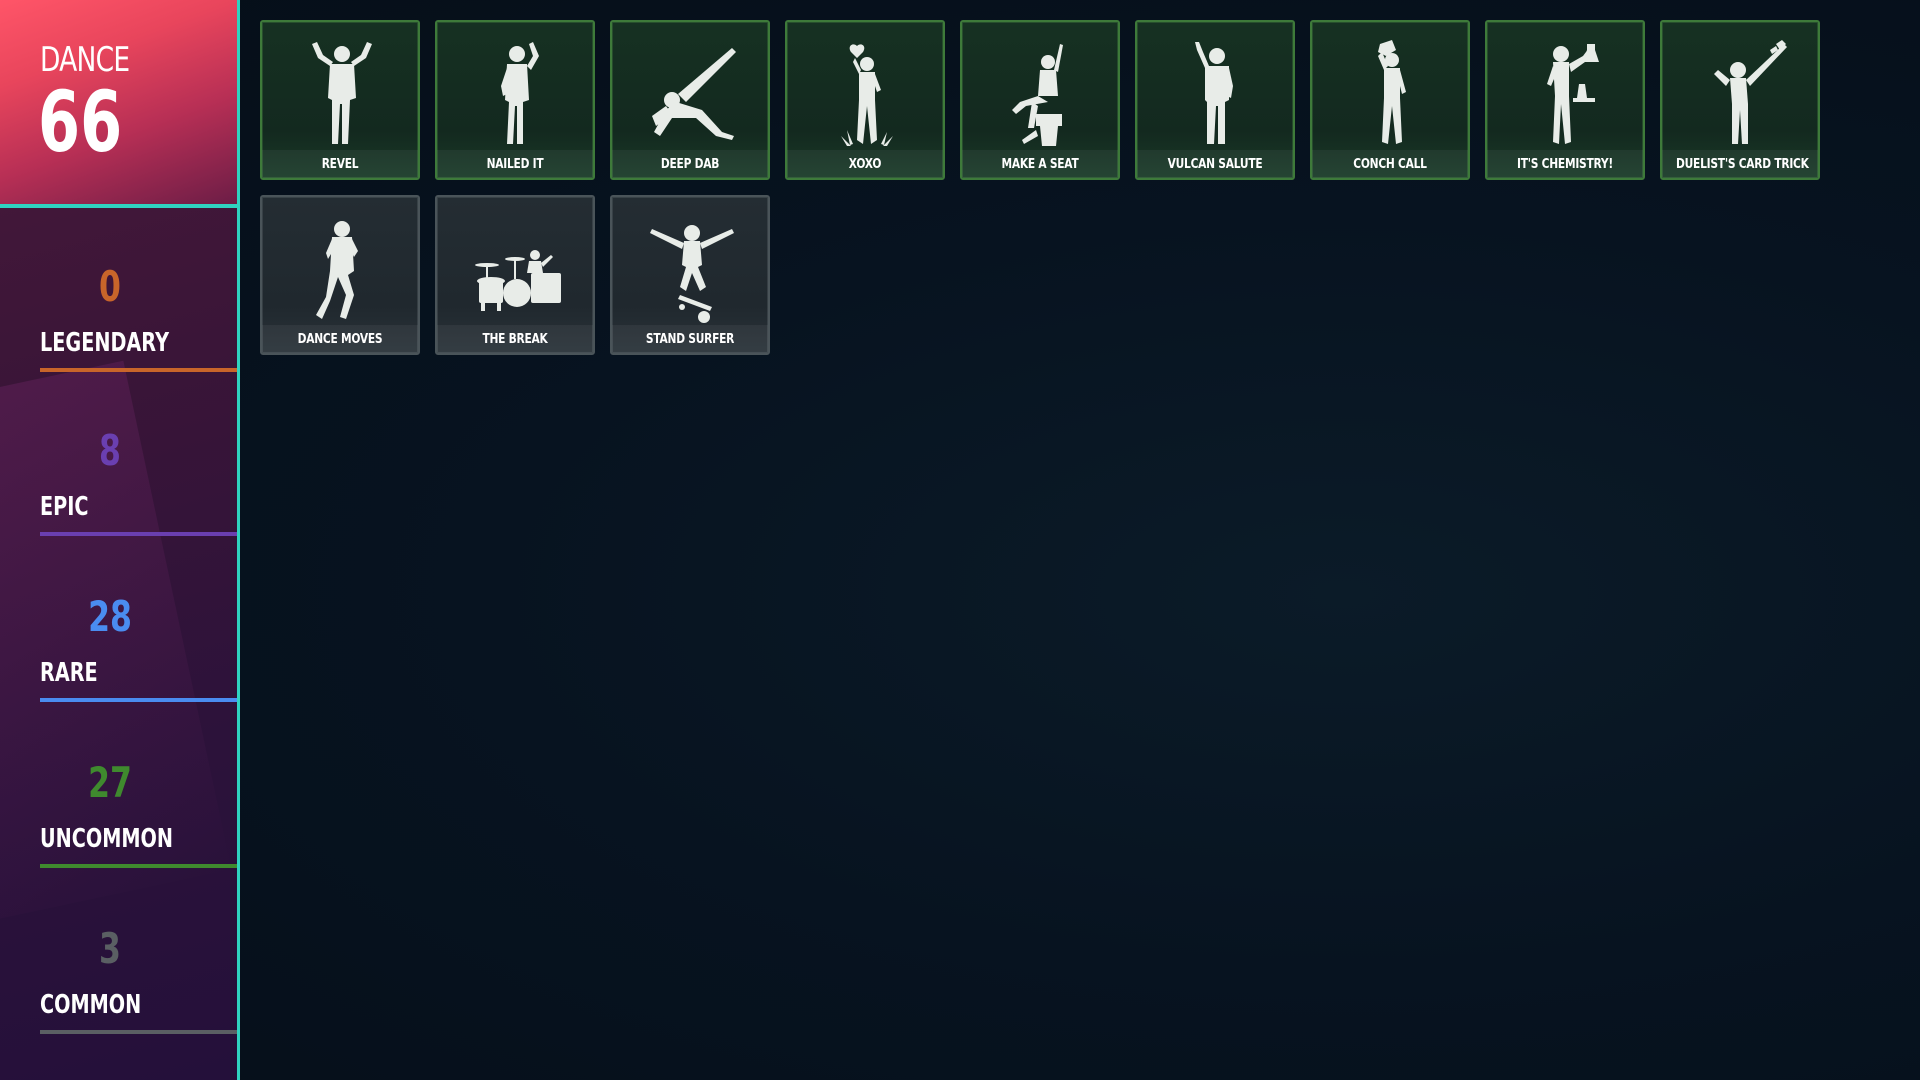  I want to click on rarity-uncommon: 27 UNCOMMON, so click(138, 837).